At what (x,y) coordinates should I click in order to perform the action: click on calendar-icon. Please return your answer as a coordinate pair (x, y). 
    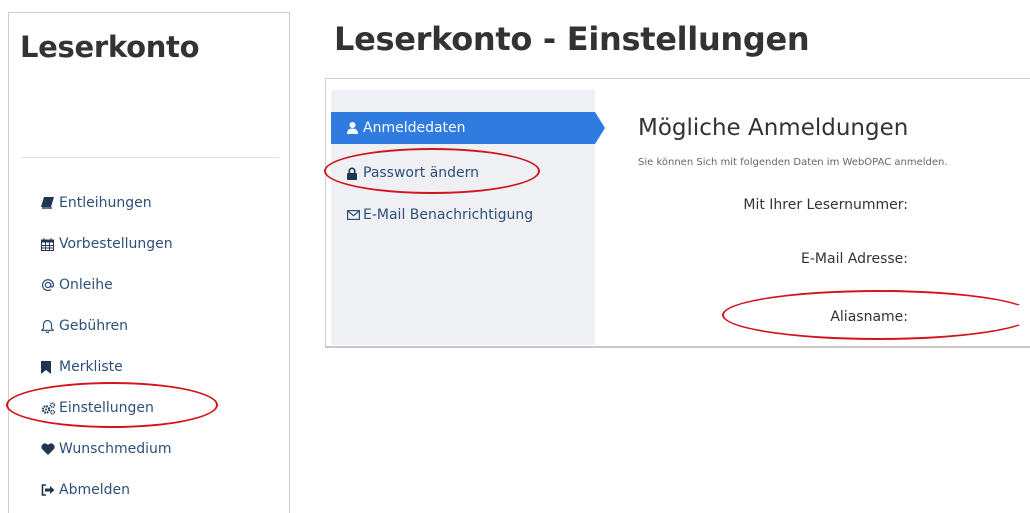
    Looking at the image, I should click on (50, 244).